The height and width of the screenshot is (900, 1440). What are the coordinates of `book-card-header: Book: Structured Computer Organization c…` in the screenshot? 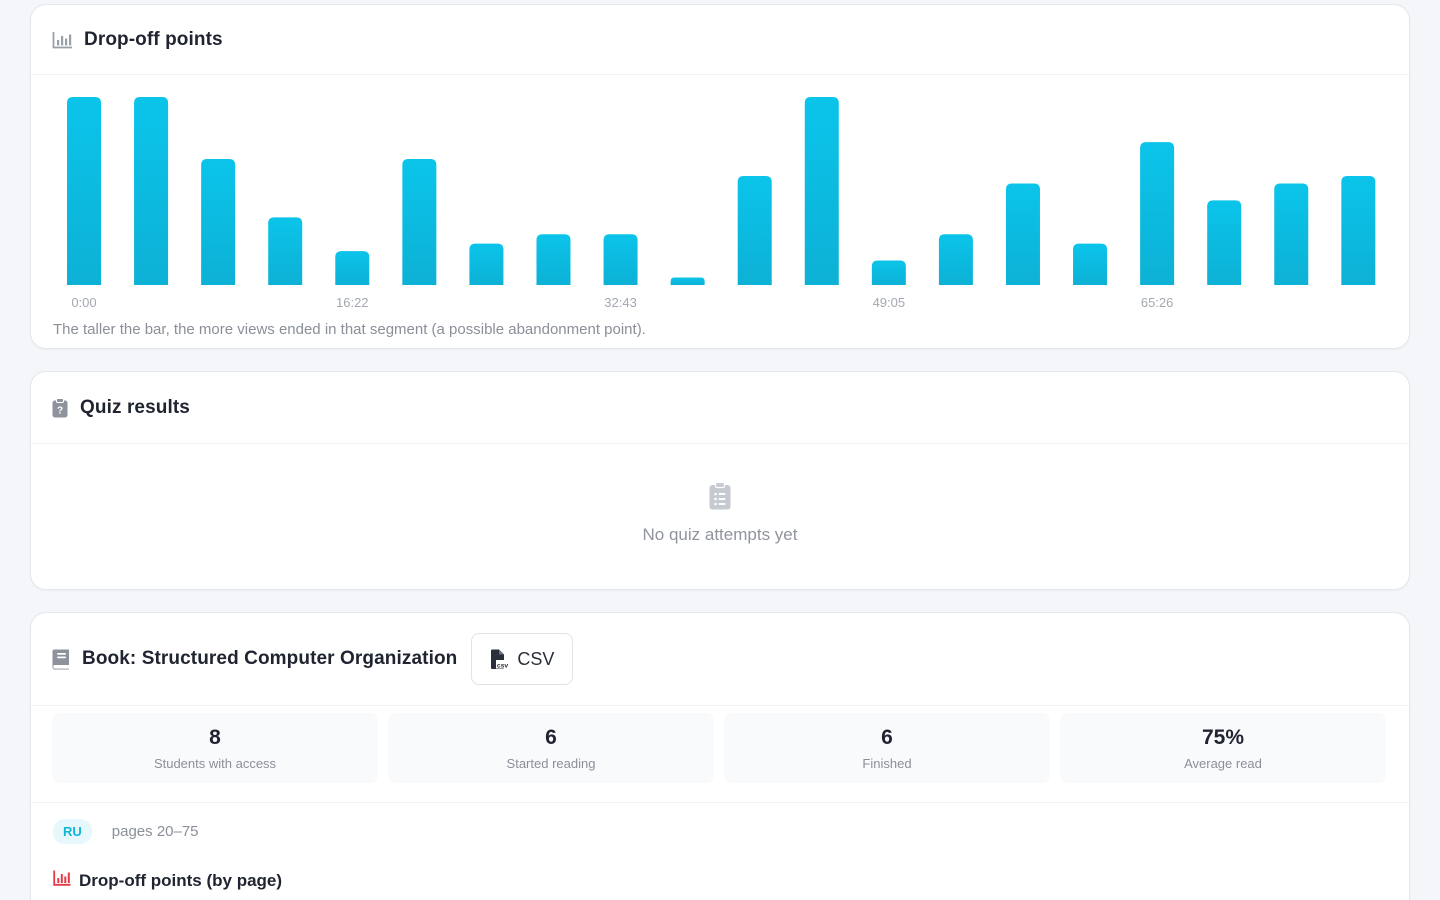 It's located at (720, 659).